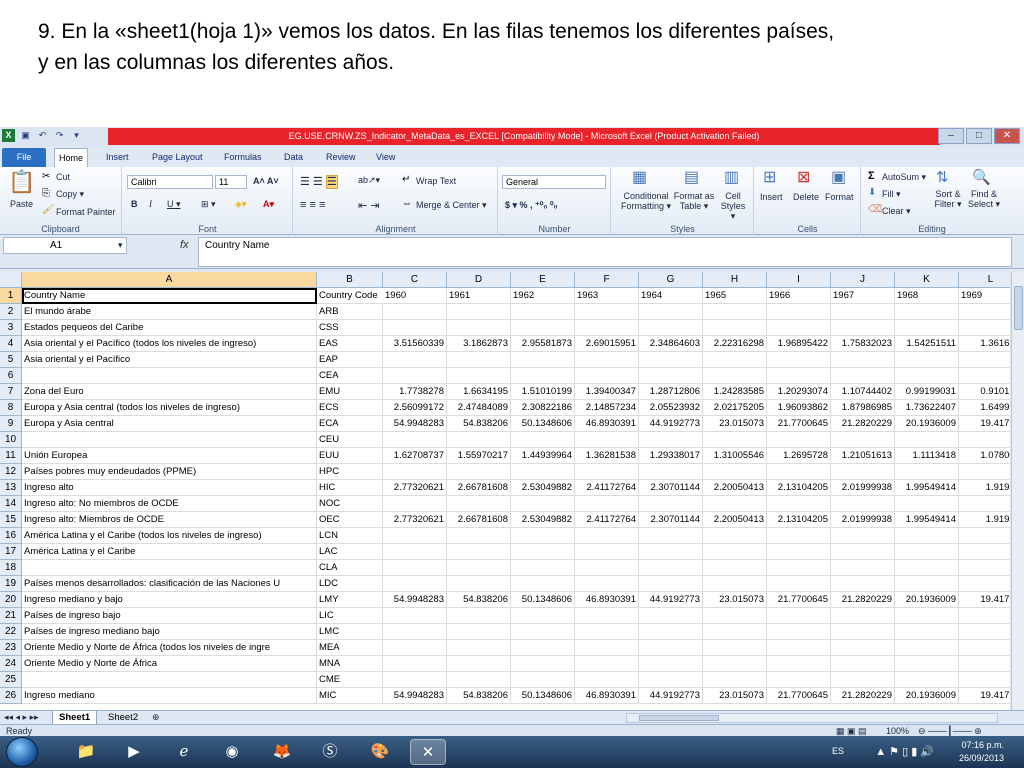 The image size is (1024, 768). Describe the element at coordinates (208, 204) in the screenshot. I see `borders-icon: ⊞ ▾` at that location.